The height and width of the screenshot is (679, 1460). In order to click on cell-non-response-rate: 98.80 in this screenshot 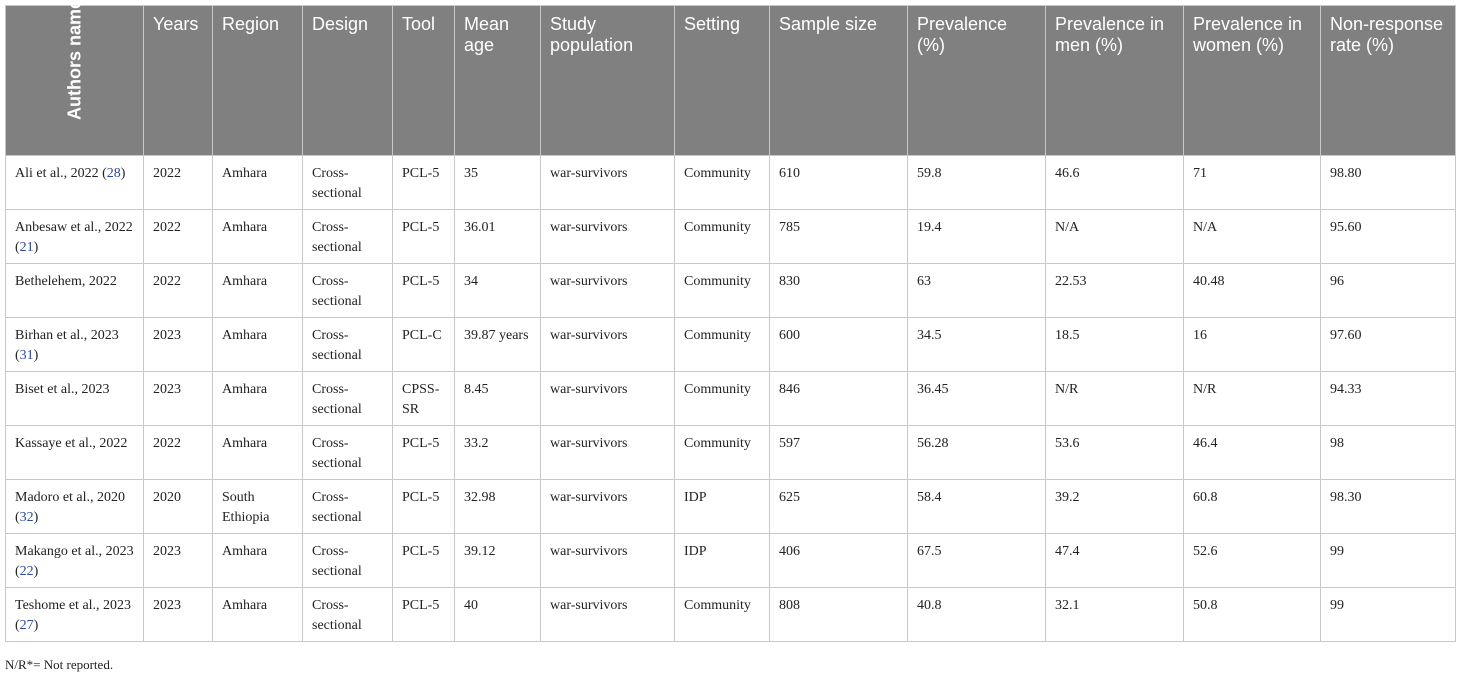, I will do `click(1388, 182)`.